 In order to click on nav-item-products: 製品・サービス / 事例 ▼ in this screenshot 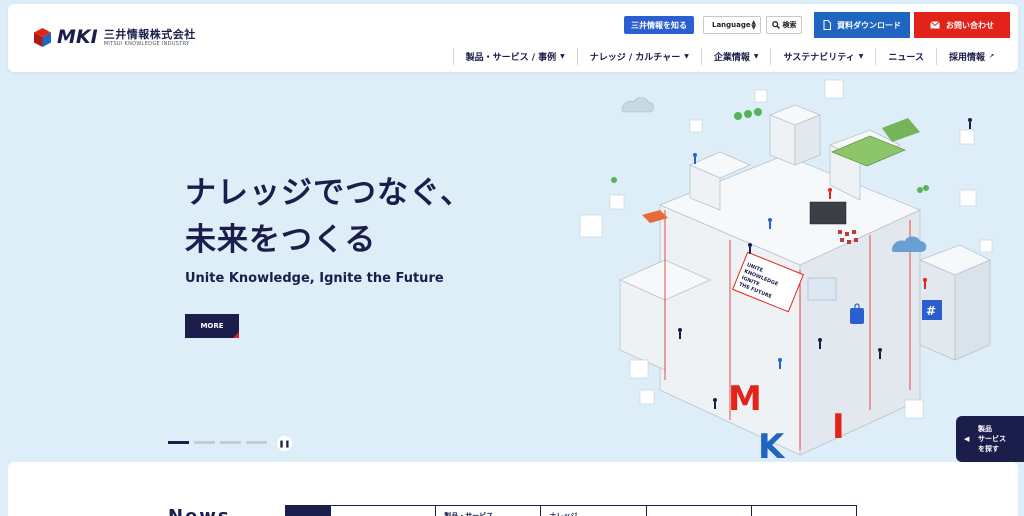, I will do `click(514, 56)`.